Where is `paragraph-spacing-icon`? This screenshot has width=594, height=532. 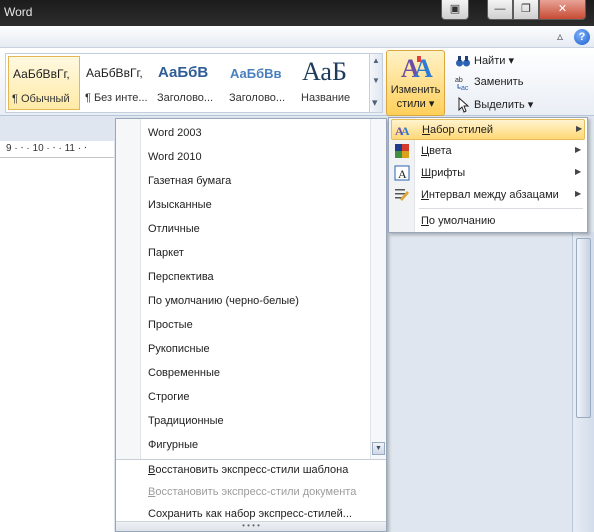
paragraph-spacing-icon is located at coordinates (402, 195).